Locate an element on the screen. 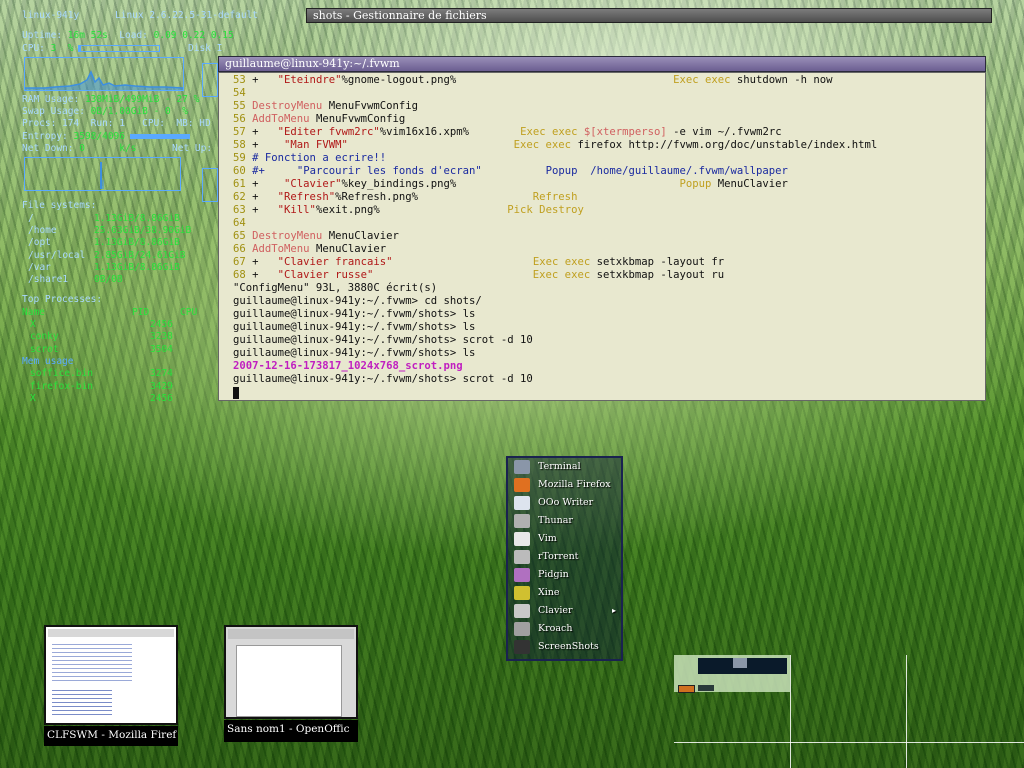 The width and height of the screenshot is (1024, 768). menu-item-rtorrent: rTorrent is located at coordinates (564, 557).